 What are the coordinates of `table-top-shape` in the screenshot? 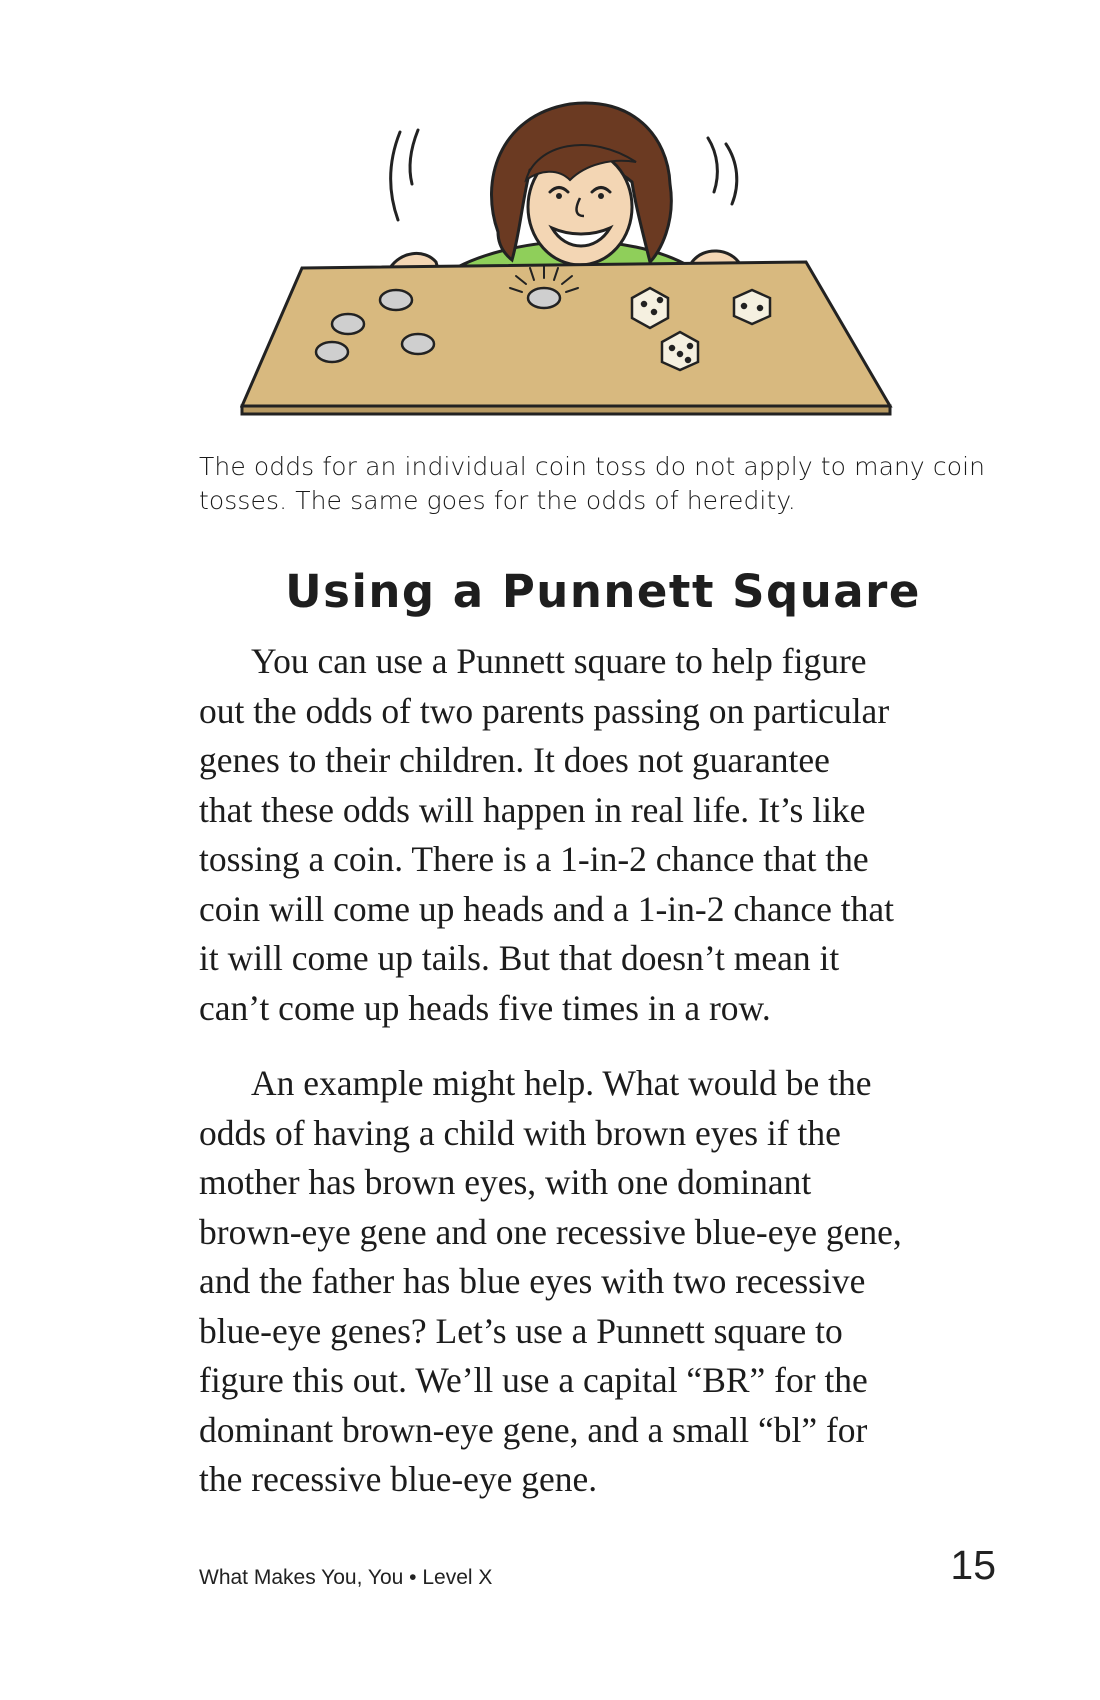 It's located at (566, 334).